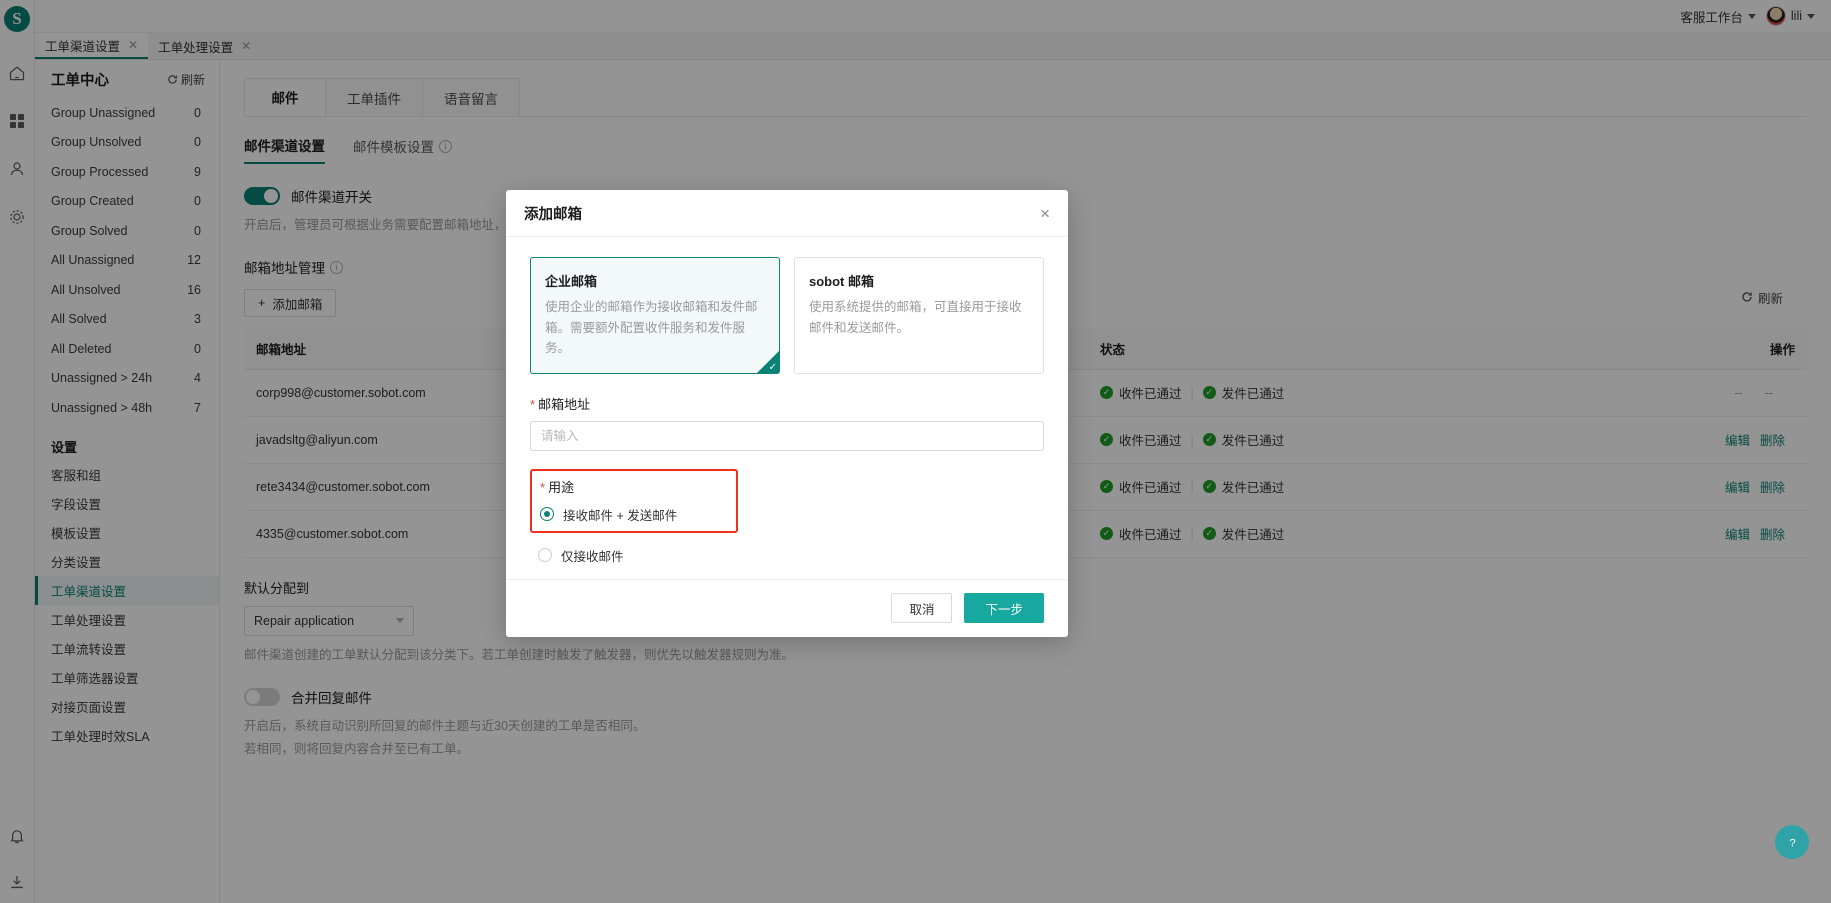 This screenshot has width=1831, height=903. What do you see at coordinates (76, 562) in the screenshot?
I see `sidebar-setting-label: 分类设置` at bounding box center [76, 562].